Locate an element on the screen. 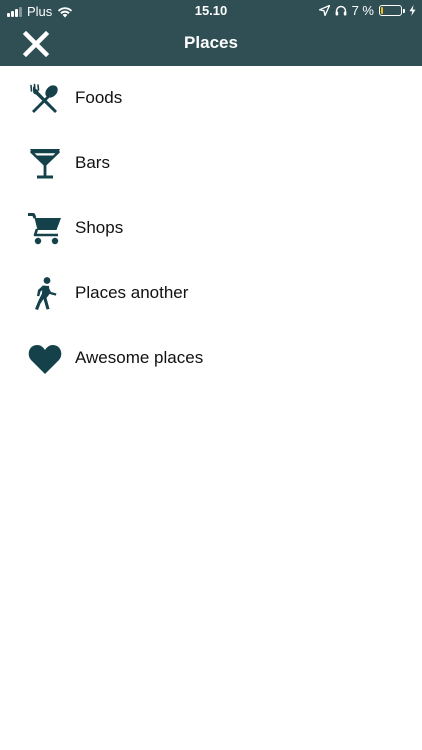 The height and width of the screenshot is (750, 422). list-item-awesome-places: Awesome places is located at coordinates (211, 358).